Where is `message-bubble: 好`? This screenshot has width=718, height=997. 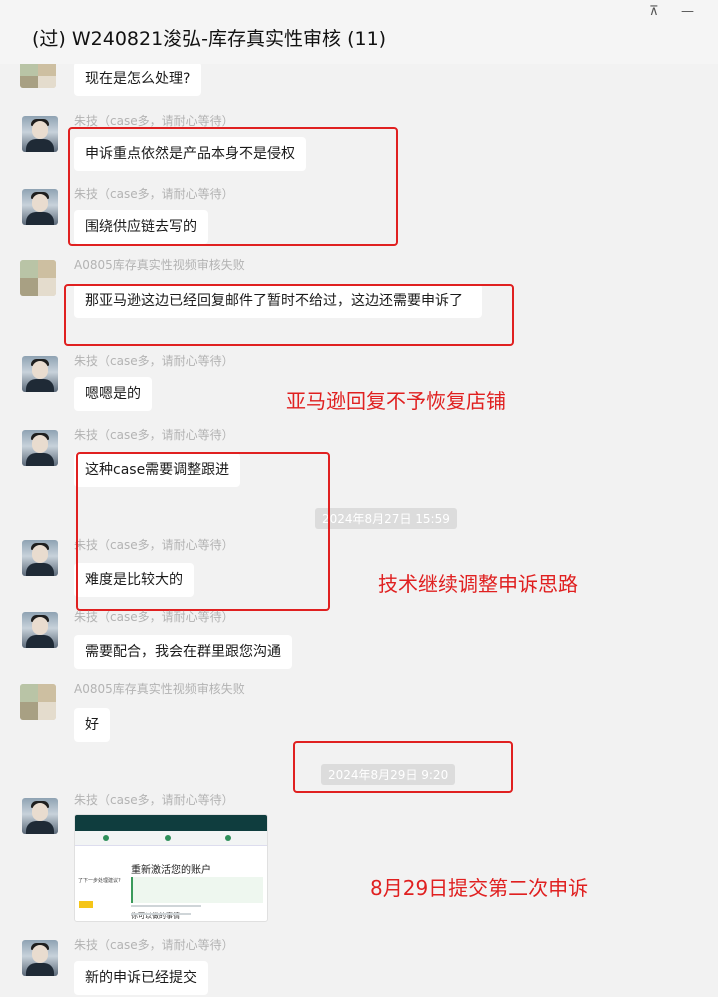
message-bubble: 好 is located at coordinates (92, 725).